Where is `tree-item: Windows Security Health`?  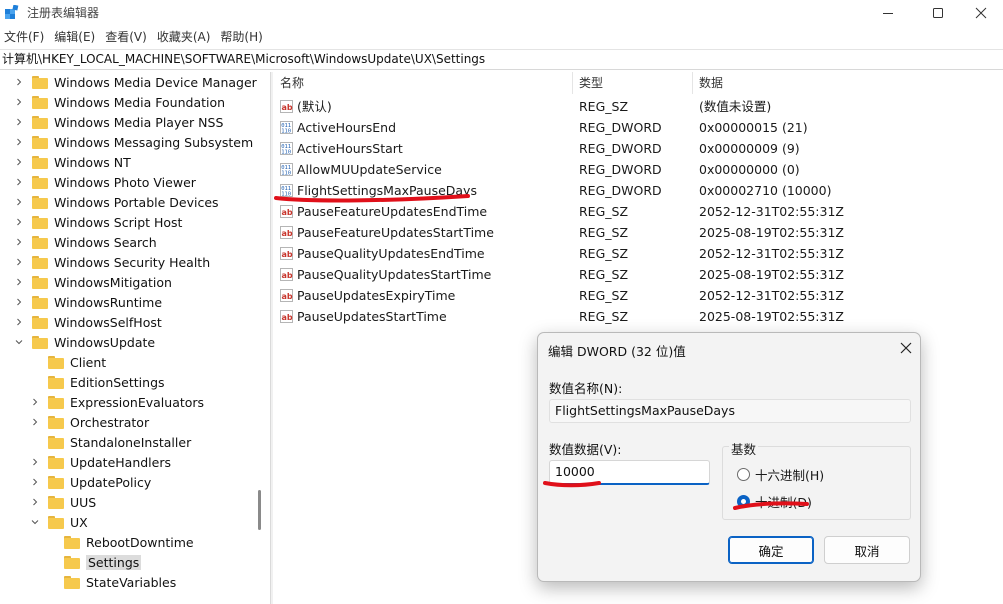 tree-item: Windows Security Health is located at coordinates (140, 262).